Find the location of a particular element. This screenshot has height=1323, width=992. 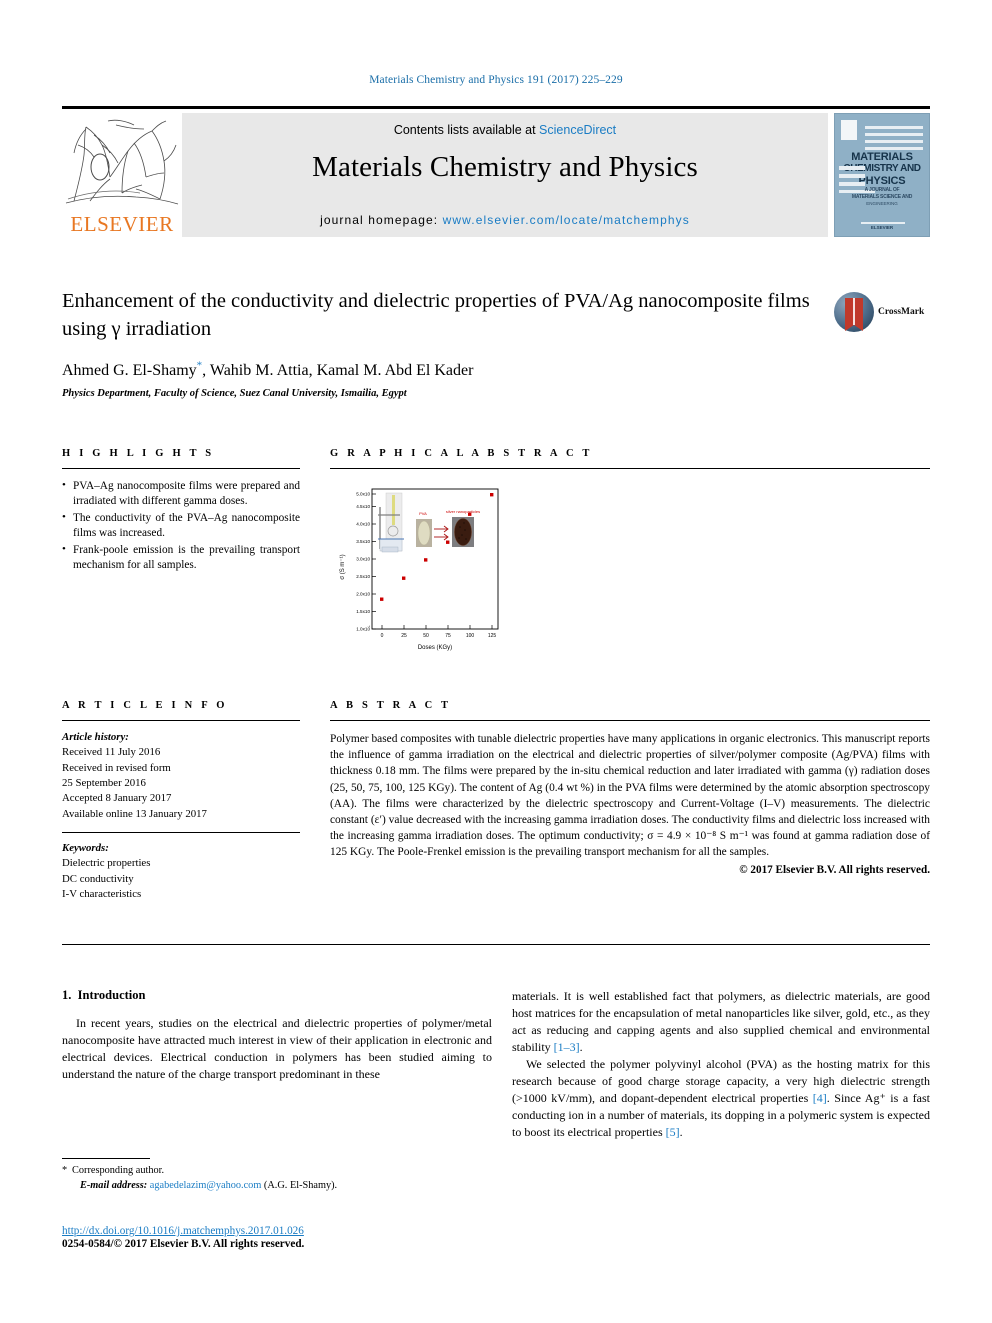

homepage-url-link: www.elsevier.com/locate/matchemphys is located at coordinates (566, 220).